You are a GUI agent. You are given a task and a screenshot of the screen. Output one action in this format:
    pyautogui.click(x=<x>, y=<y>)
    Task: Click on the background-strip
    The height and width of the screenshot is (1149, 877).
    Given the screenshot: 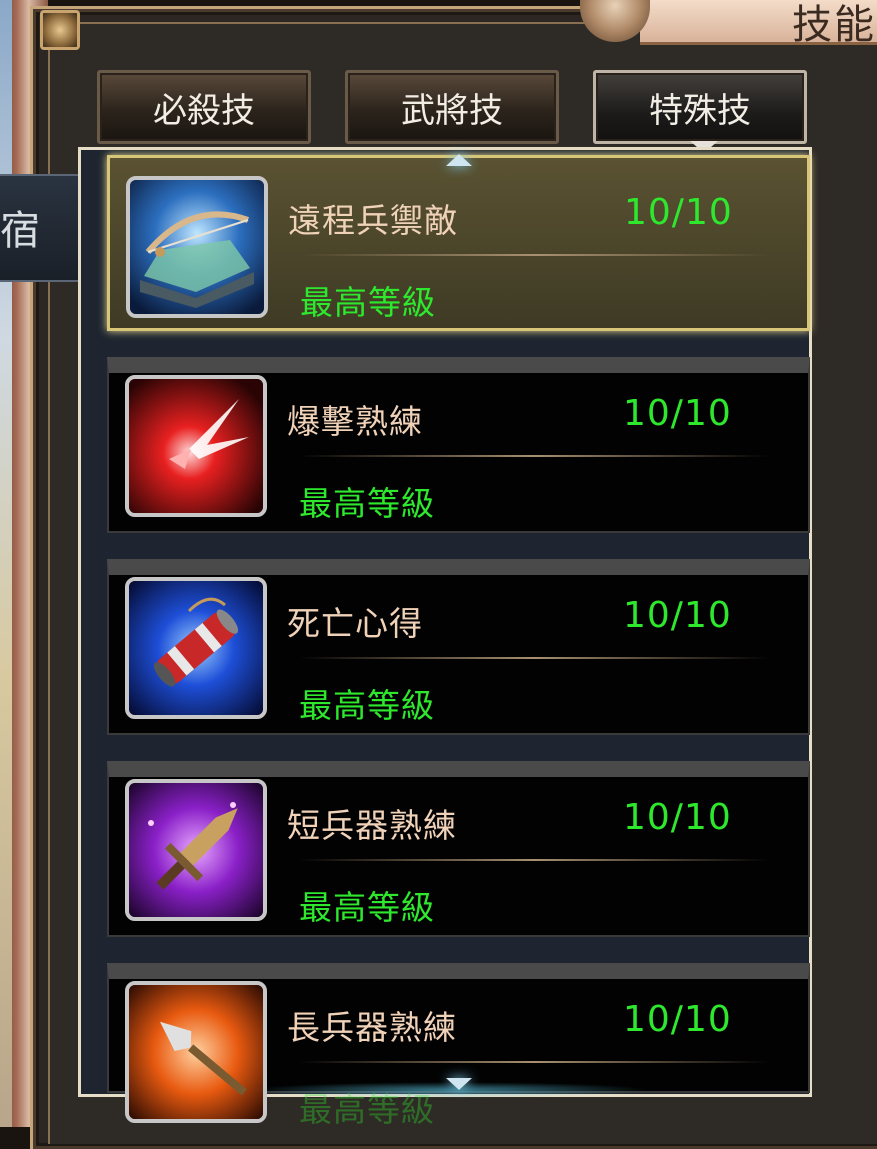 What is the action you would take?
    pyautogui.click(x=6, y=563)
    